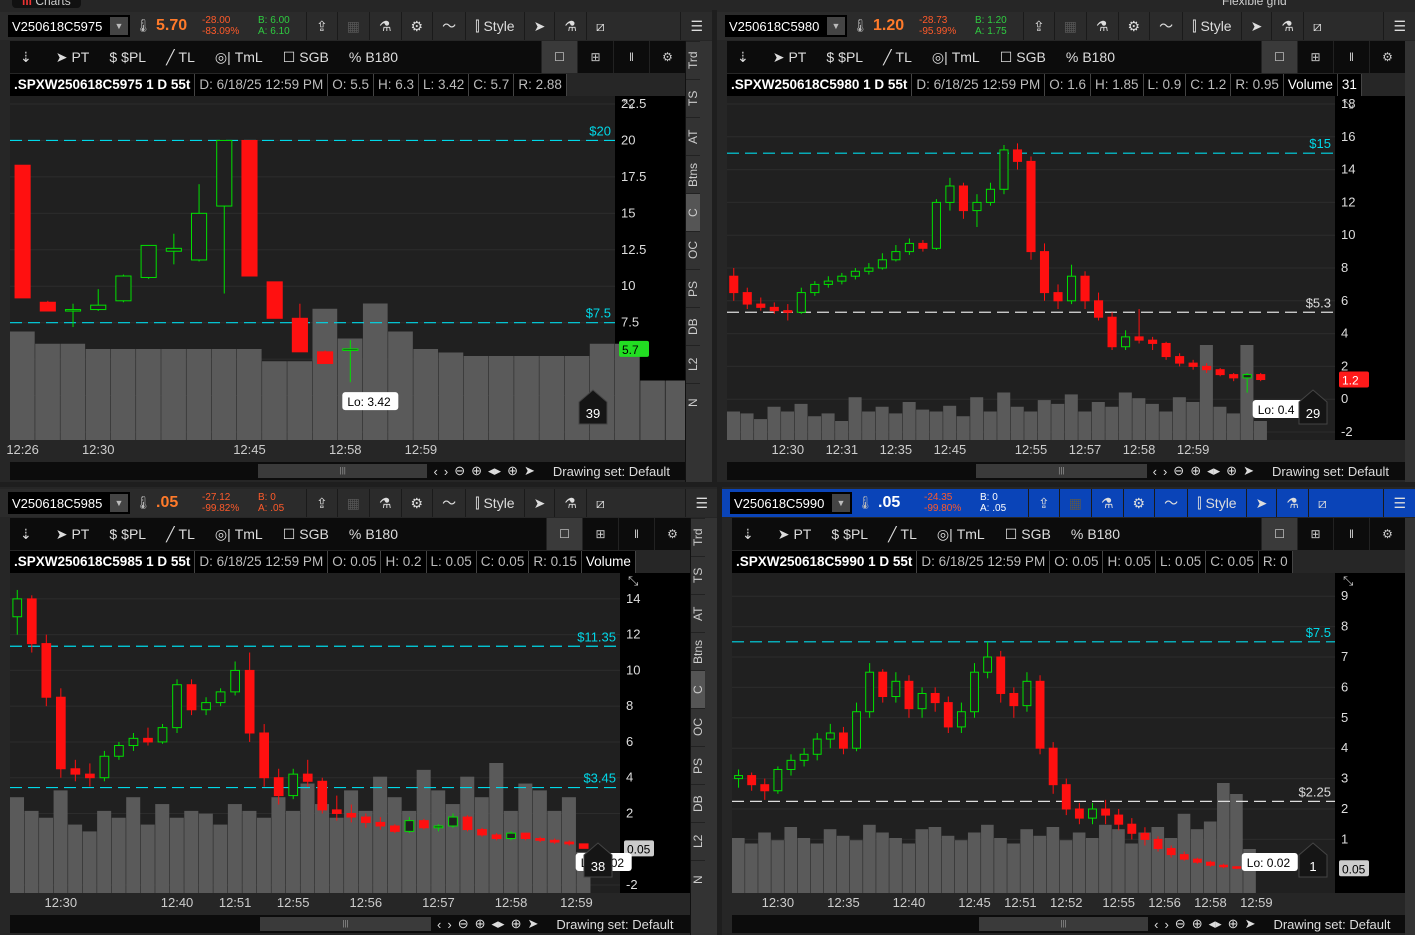 Image resolution: width=1415 pixels, height=935 pixels. What do you see at coordinates (1254, 4) in the screenshot?
I see `layout-selector: Flexible grid` at bounding box center [1254, 4].